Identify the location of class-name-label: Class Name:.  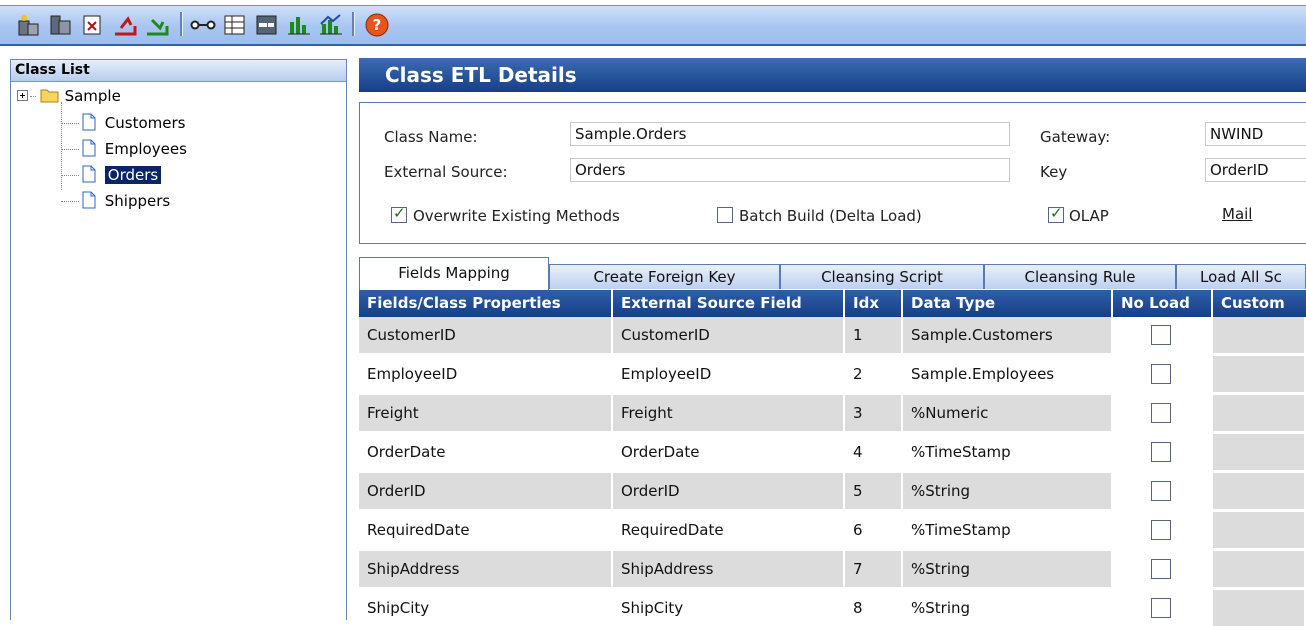
(431, 137).